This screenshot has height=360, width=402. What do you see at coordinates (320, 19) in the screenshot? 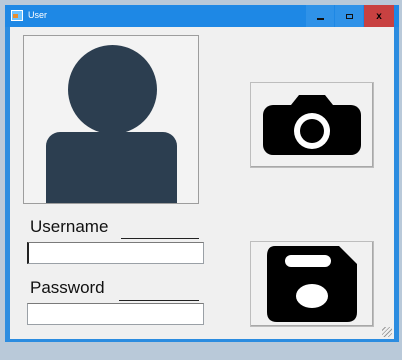
I see `minimize-icon` at bounding box center [320, 19].